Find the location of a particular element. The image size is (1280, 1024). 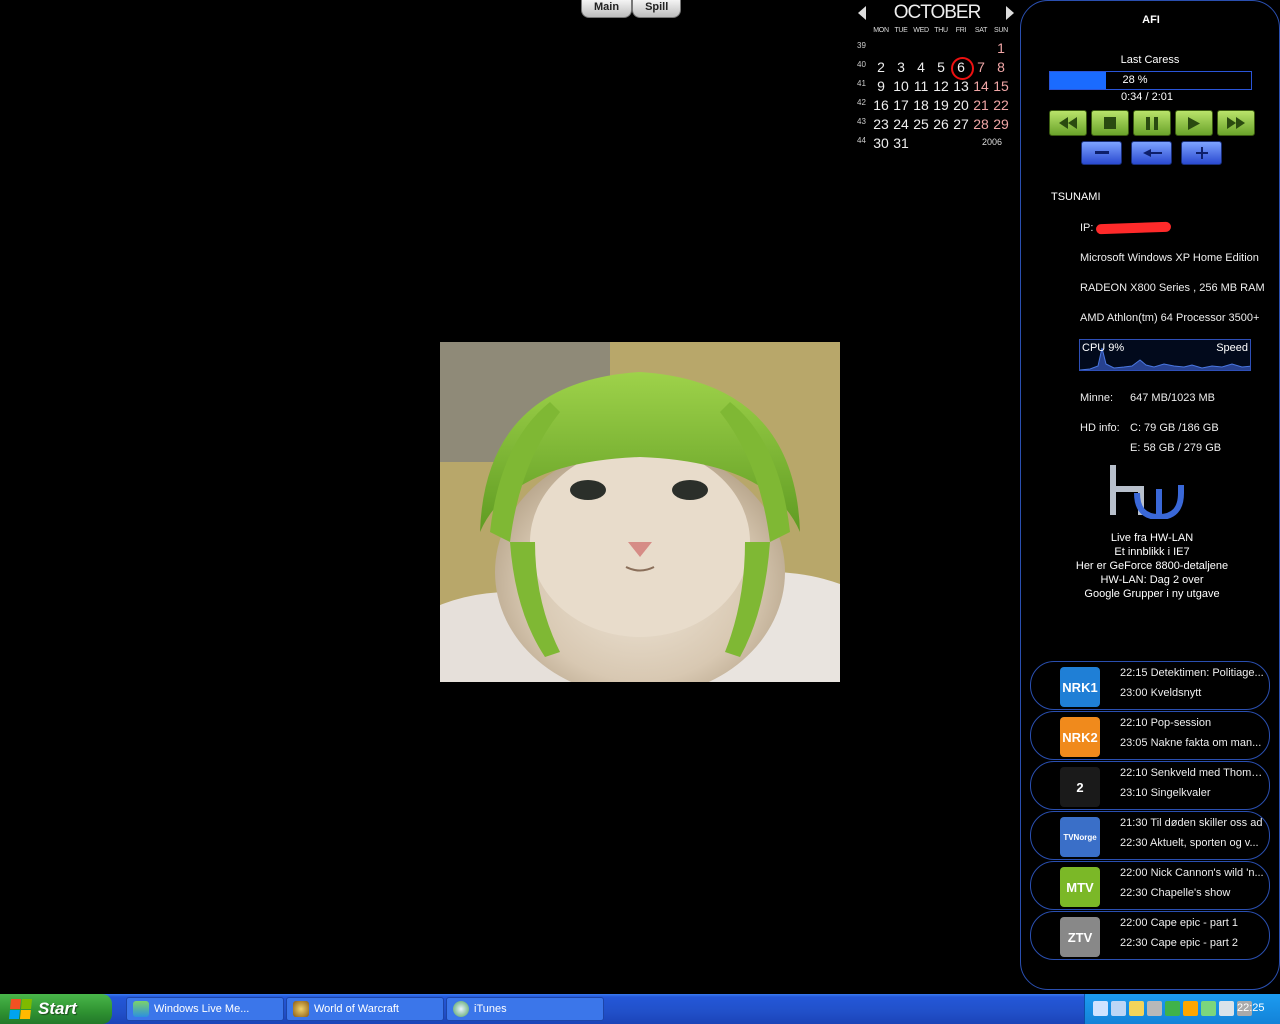

calendar-month: OCTOBER is located at coordinates (937, 12).